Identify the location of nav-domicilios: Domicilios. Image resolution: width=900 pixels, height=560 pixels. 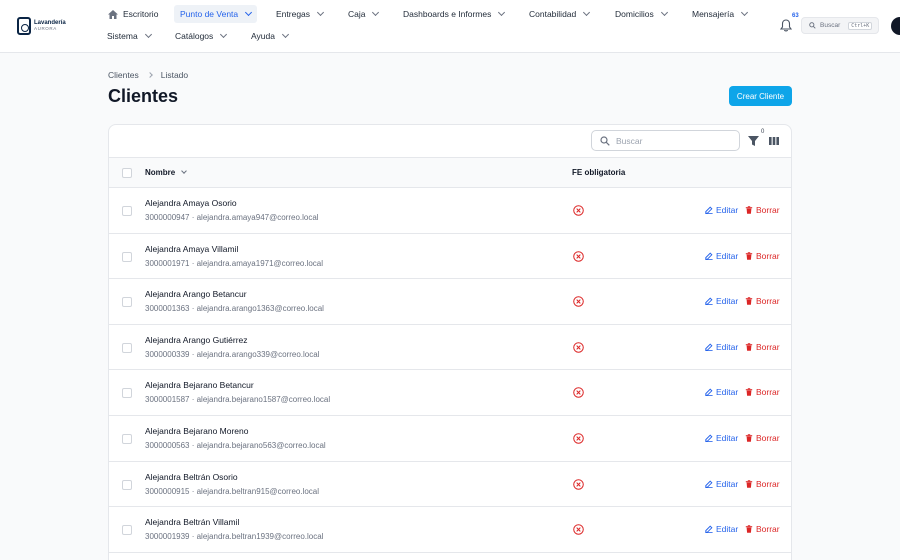
(641, 14).